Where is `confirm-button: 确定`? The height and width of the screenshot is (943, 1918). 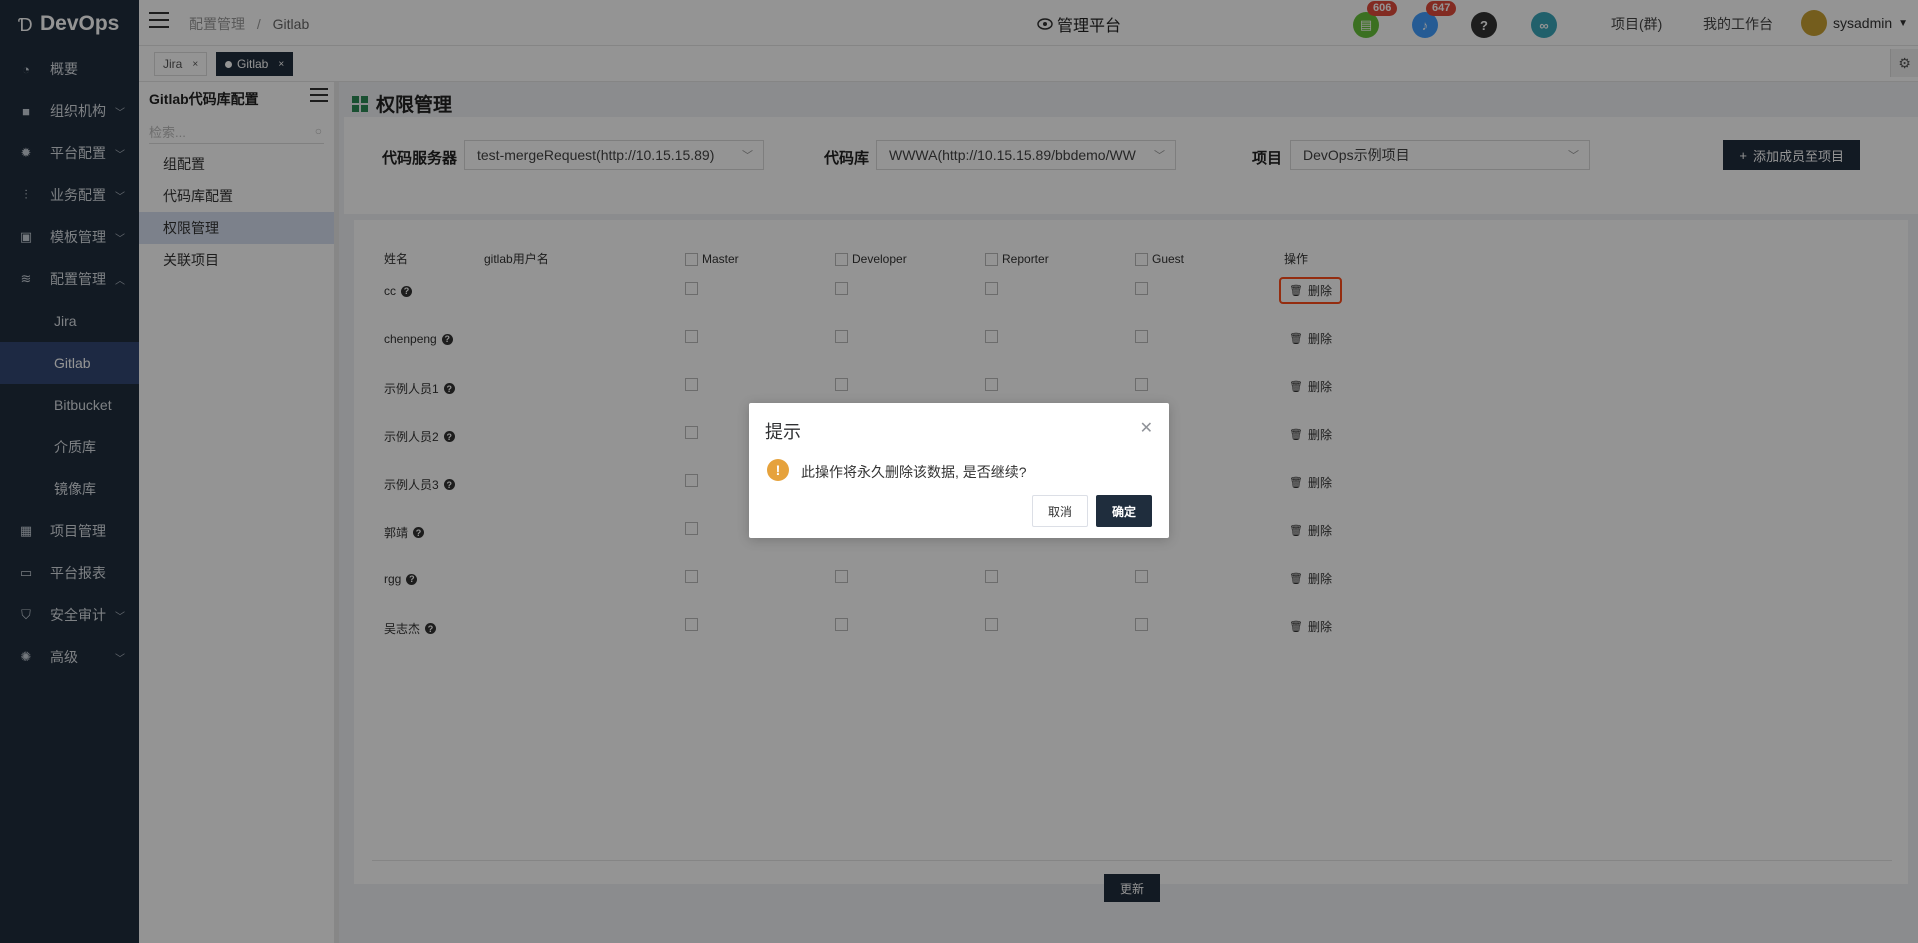 confirm-button: 确定 is located at coordinates (1124, 511).